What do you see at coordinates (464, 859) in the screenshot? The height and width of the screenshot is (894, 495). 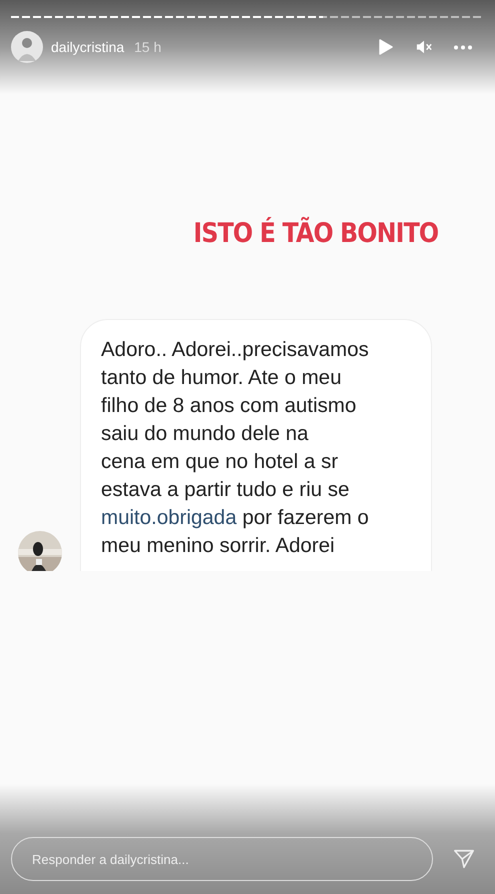 I see `send-icon` at bounding box center [464, 859].